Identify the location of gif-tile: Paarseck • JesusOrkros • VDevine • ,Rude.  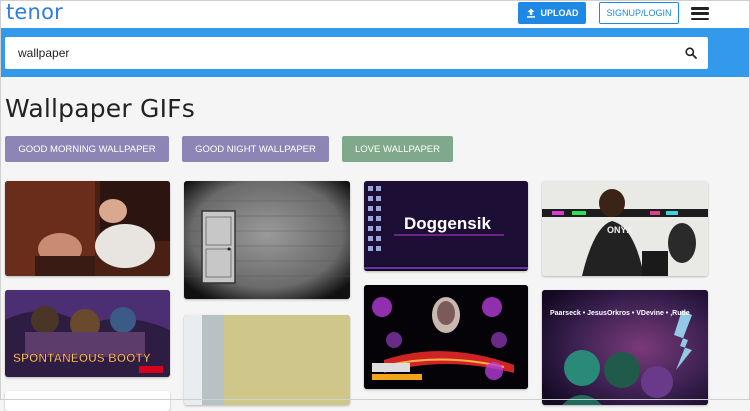
(625, 347).